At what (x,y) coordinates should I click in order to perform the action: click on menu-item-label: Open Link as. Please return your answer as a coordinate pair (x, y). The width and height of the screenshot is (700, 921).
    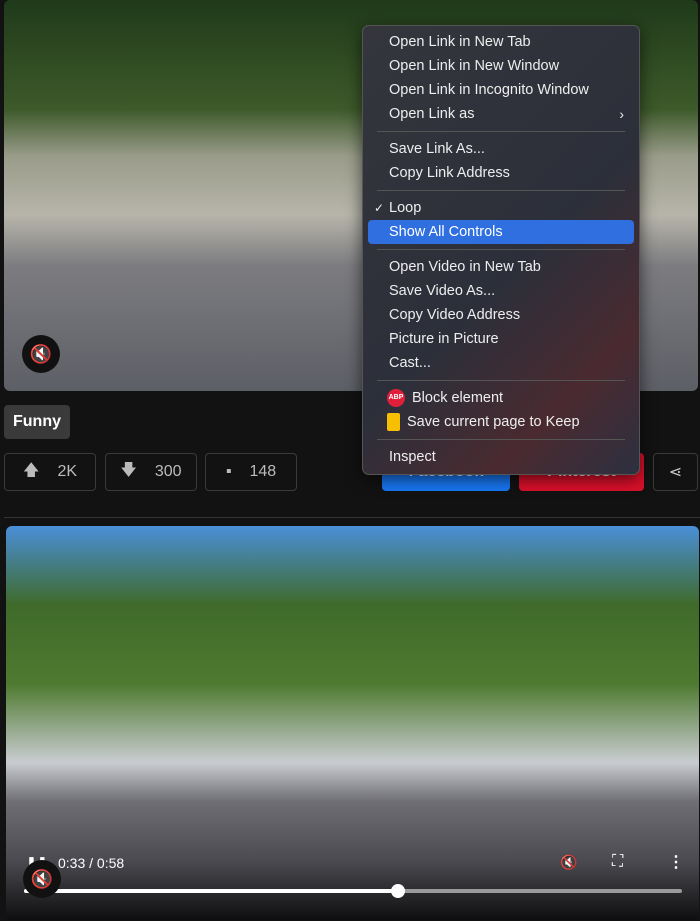
    Looking at the image, I should click on (432, 114).